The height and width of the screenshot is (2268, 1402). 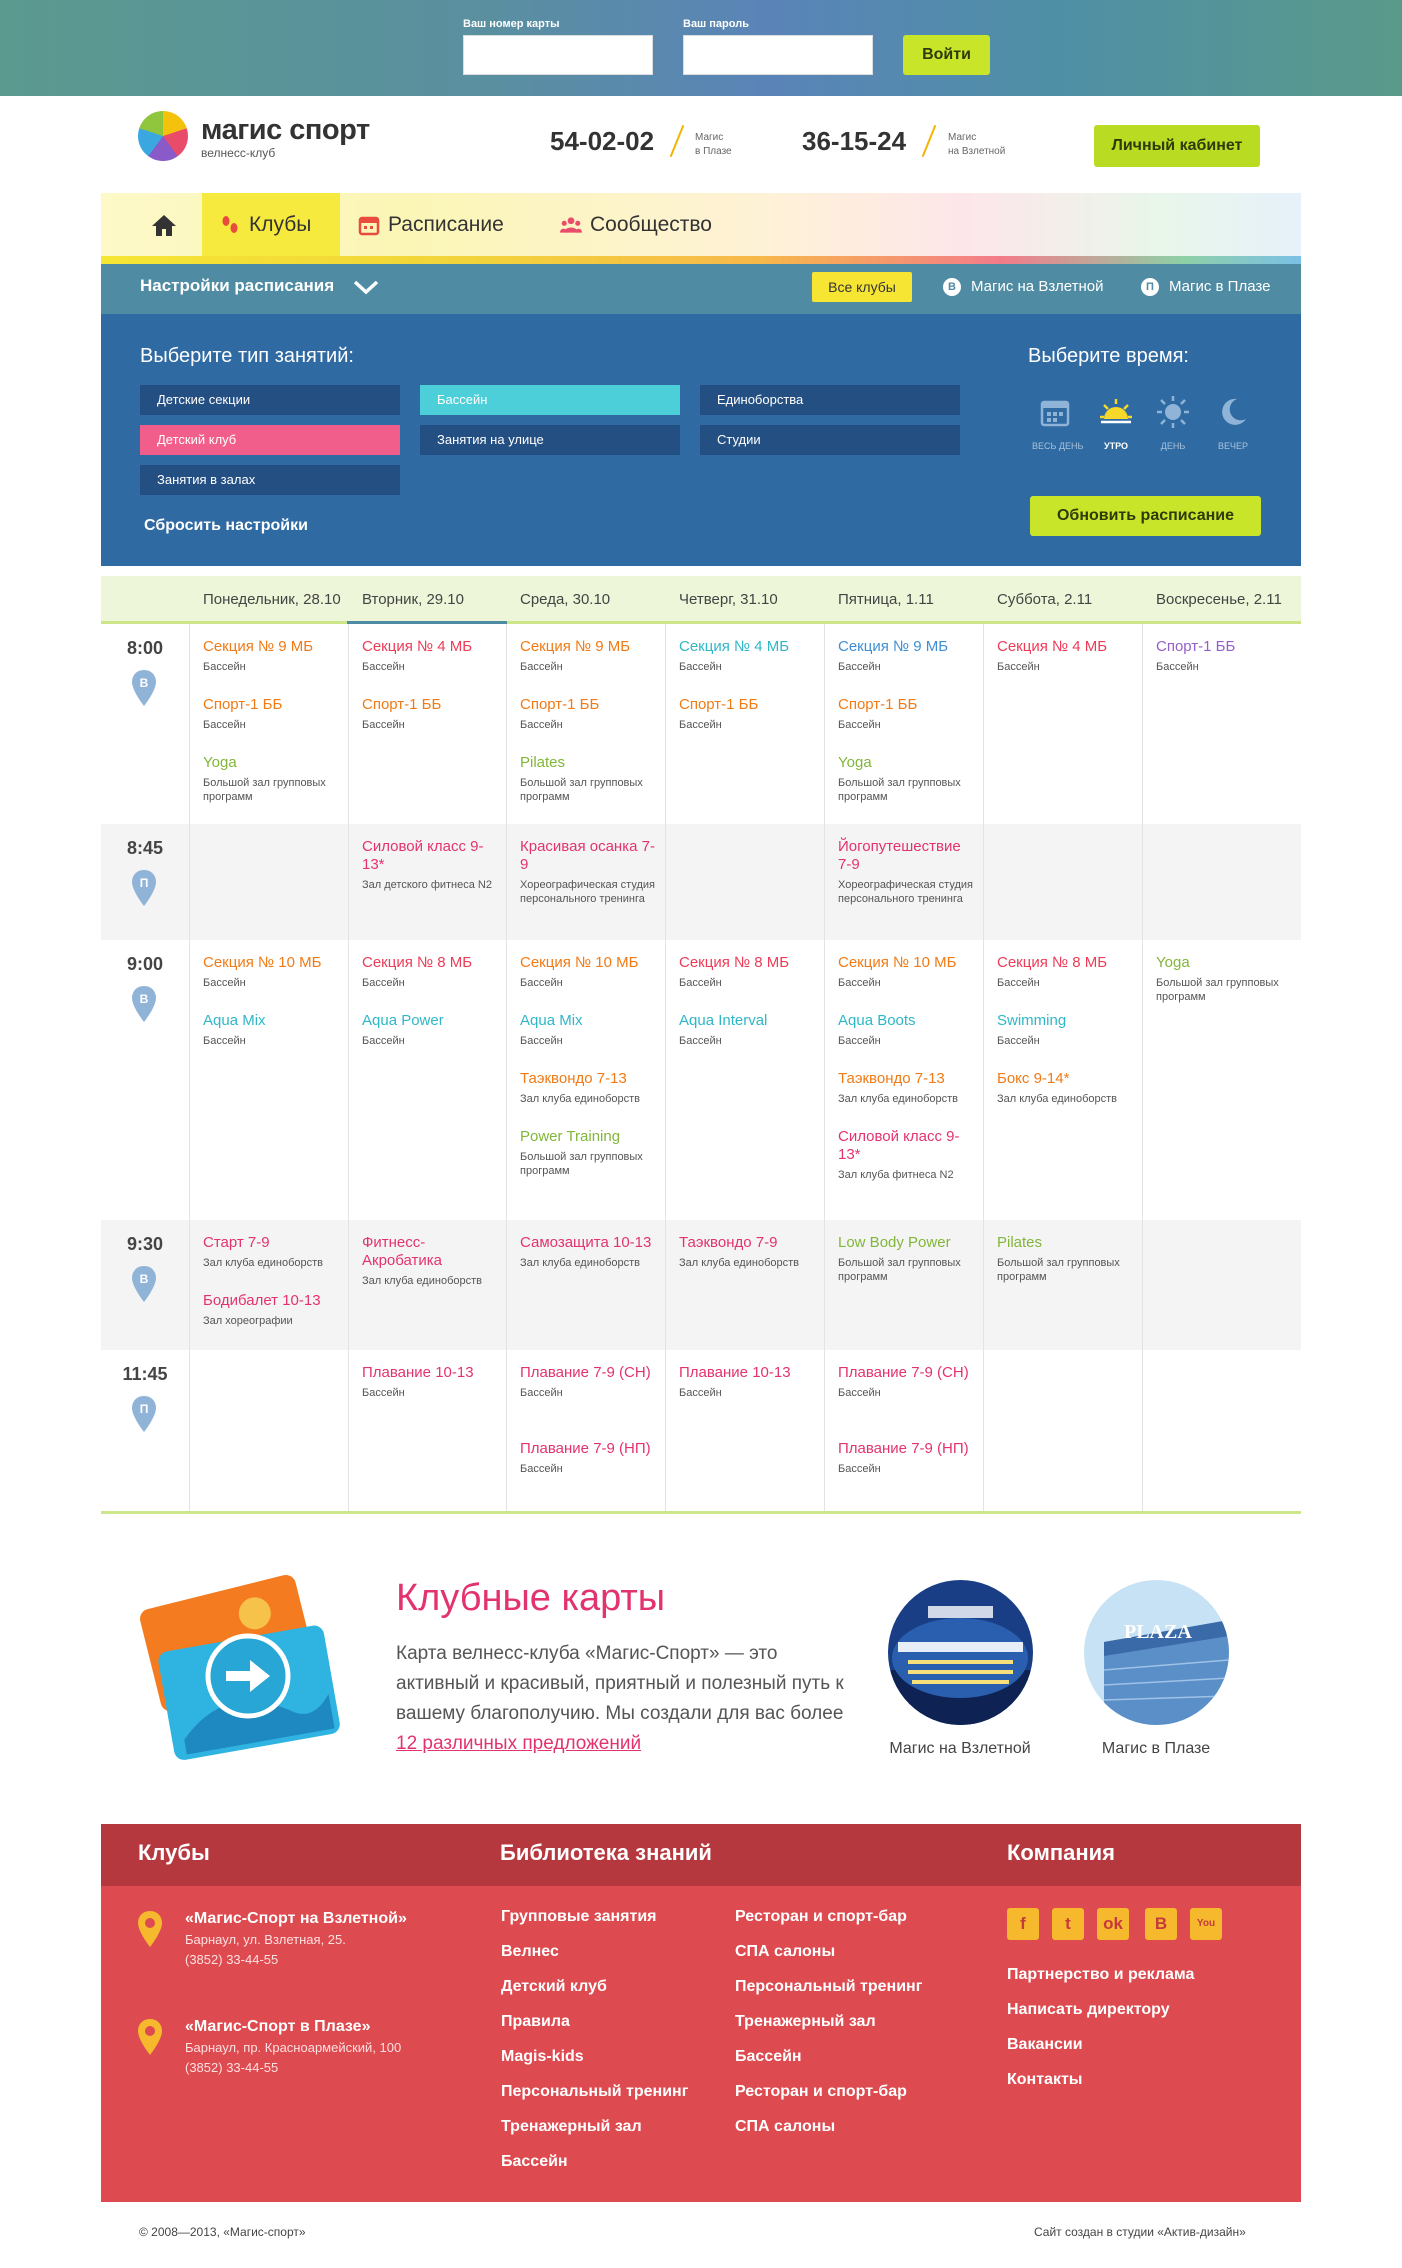 What do you see at coordinates (1177, 146) in the screenshot?
I see `personal-cabinet-button: Личный кабинет` at bounding box center [1177, 146].